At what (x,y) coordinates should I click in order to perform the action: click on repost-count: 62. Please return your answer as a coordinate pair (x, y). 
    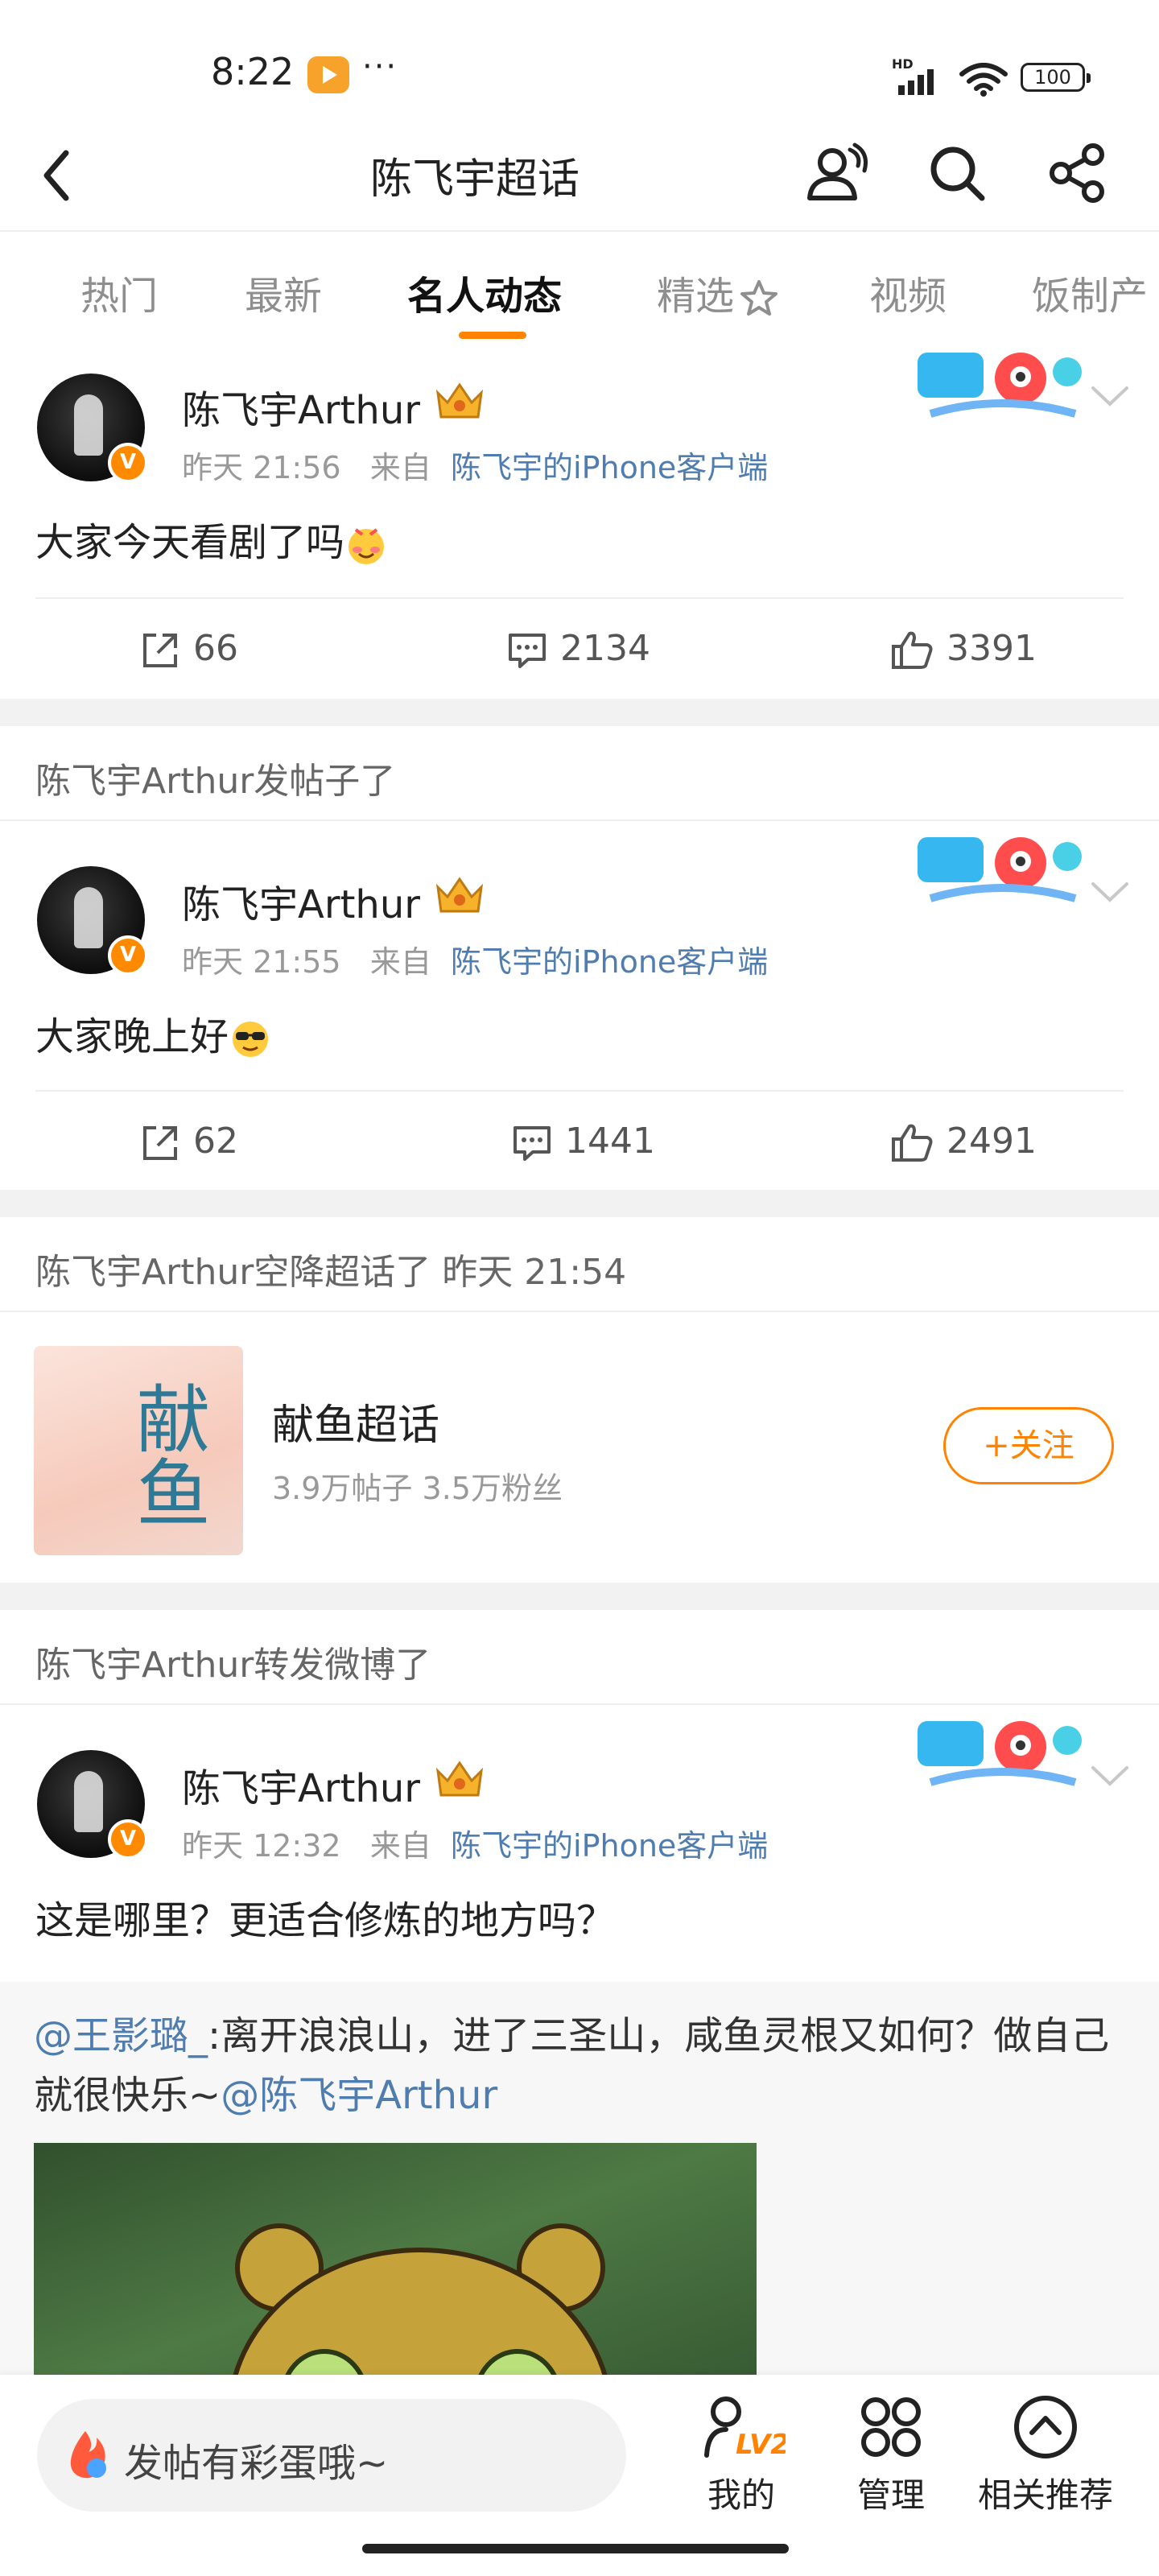
    Looking at the image, I should click on (215, 1141).